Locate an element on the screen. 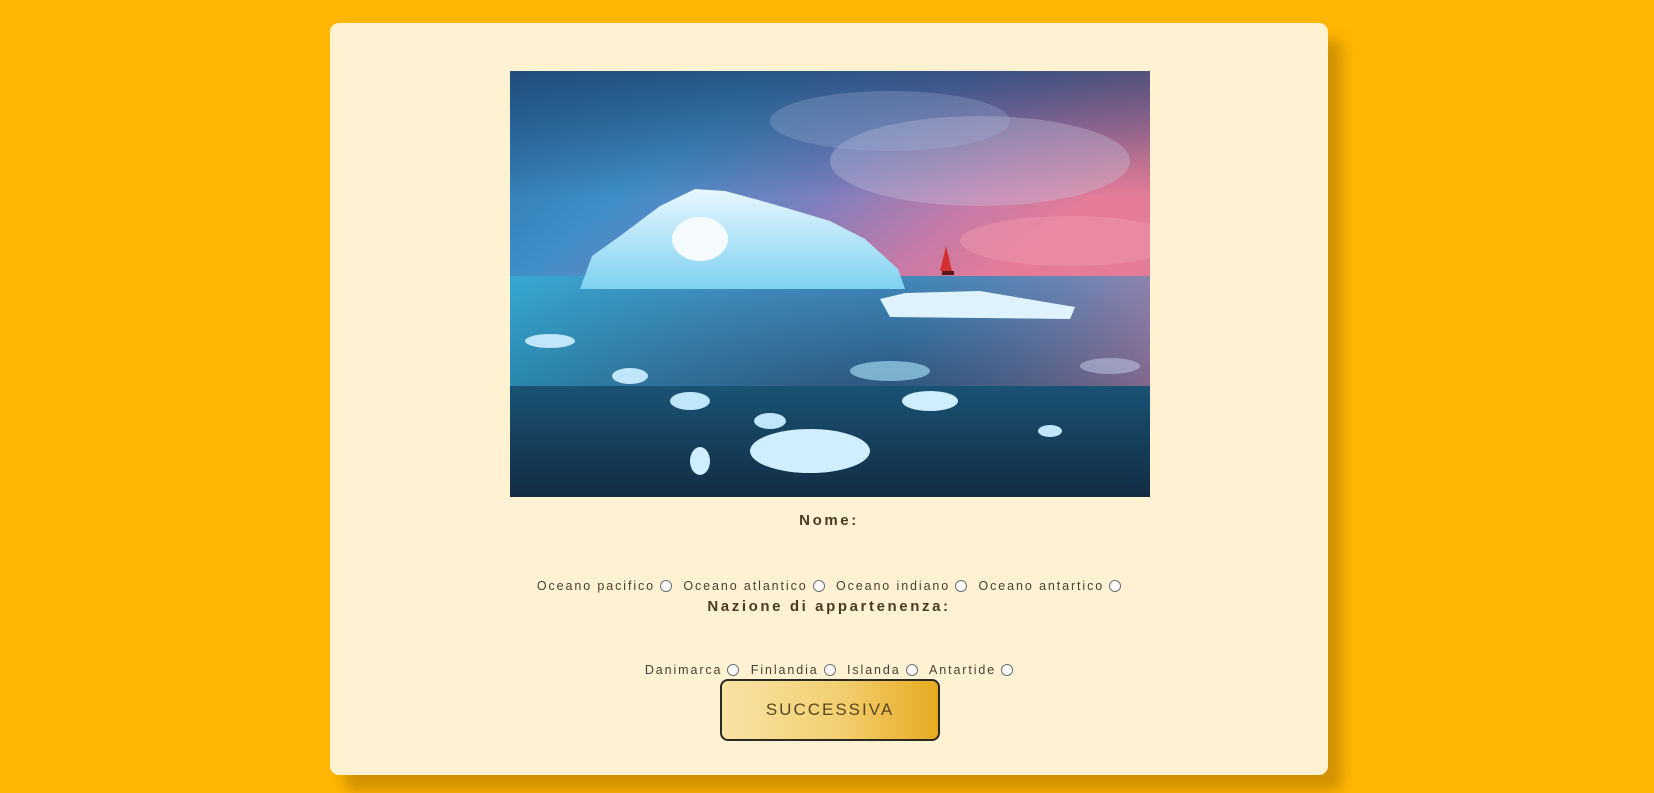  option-label: Oceano antartico is located at coordinates (1041, 586).